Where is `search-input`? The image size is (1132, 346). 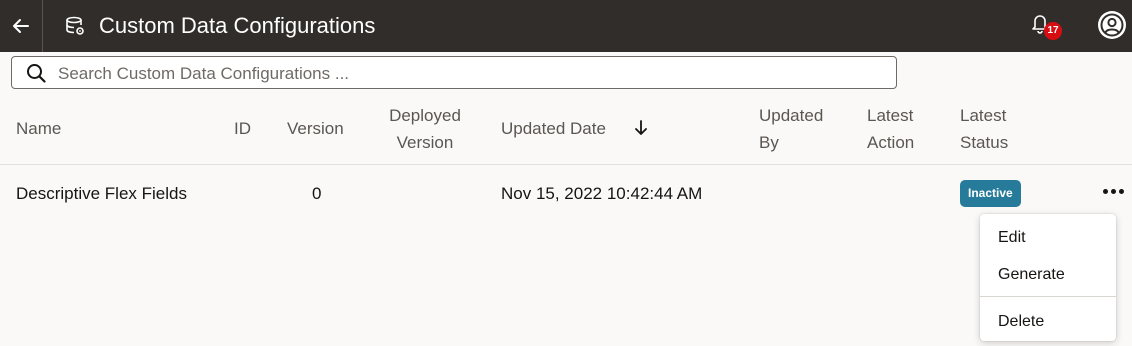
search-input is located at coordinates (473, 73).